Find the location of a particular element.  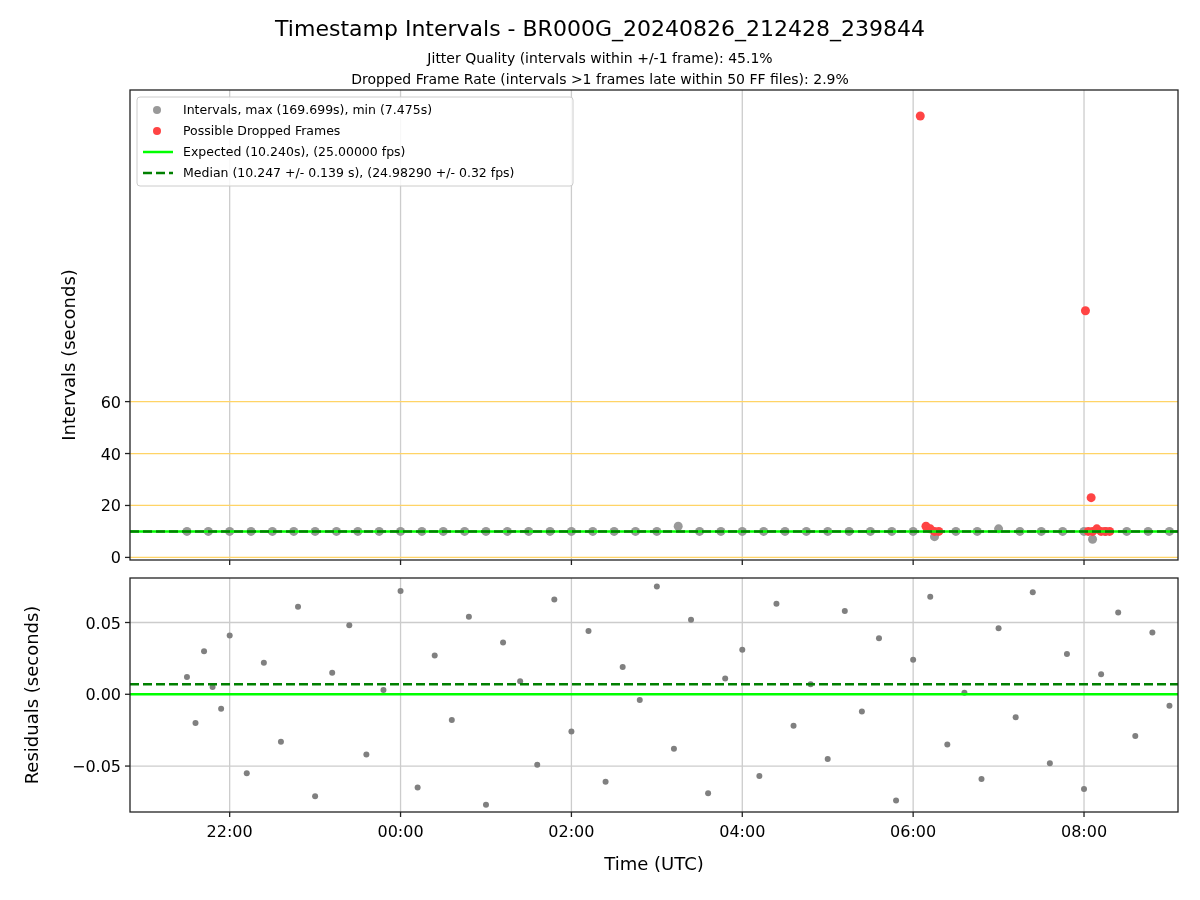

axis-title: Time (UTC) is located at coordinates (654, 863).